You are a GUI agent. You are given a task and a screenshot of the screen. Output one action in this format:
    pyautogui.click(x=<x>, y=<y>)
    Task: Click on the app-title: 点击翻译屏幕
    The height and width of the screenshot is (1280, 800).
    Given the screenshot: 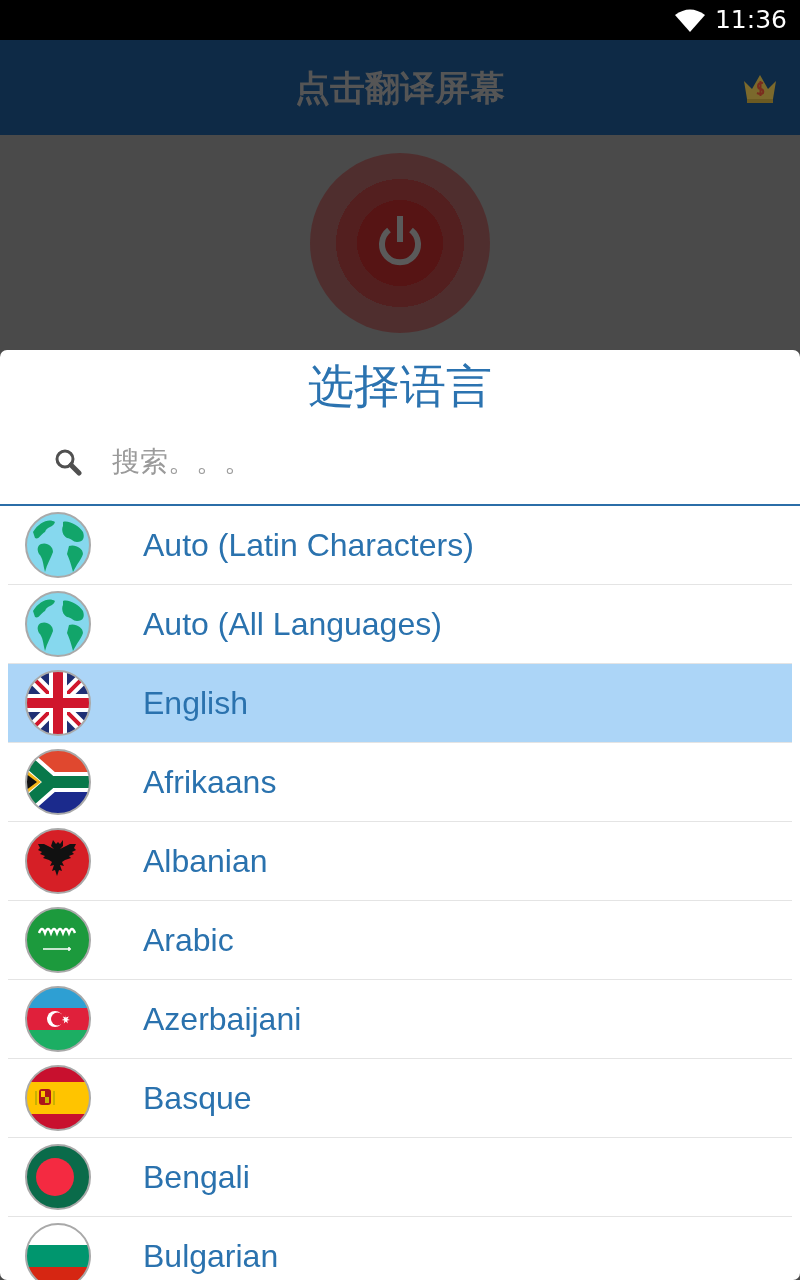 What is the action you would take?
    pyautogui.click(x=400, y=87)
    